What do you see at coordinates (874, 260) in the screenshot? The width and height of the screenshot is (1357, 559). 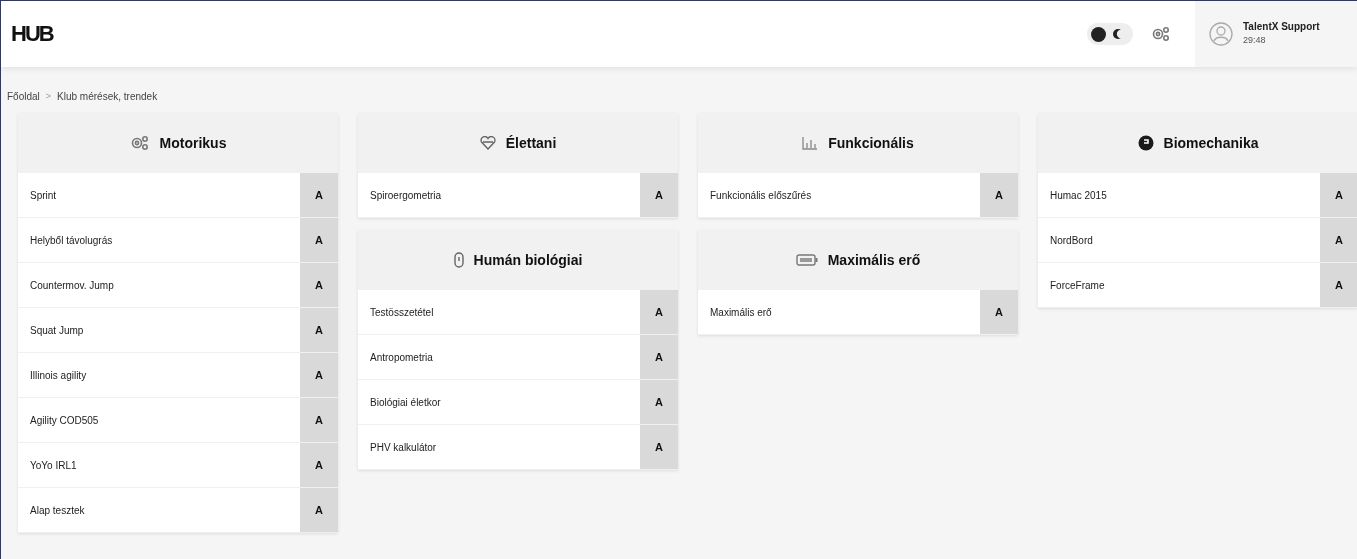 I see `card-title: Maximális erő` at bounding box center [874, 260].